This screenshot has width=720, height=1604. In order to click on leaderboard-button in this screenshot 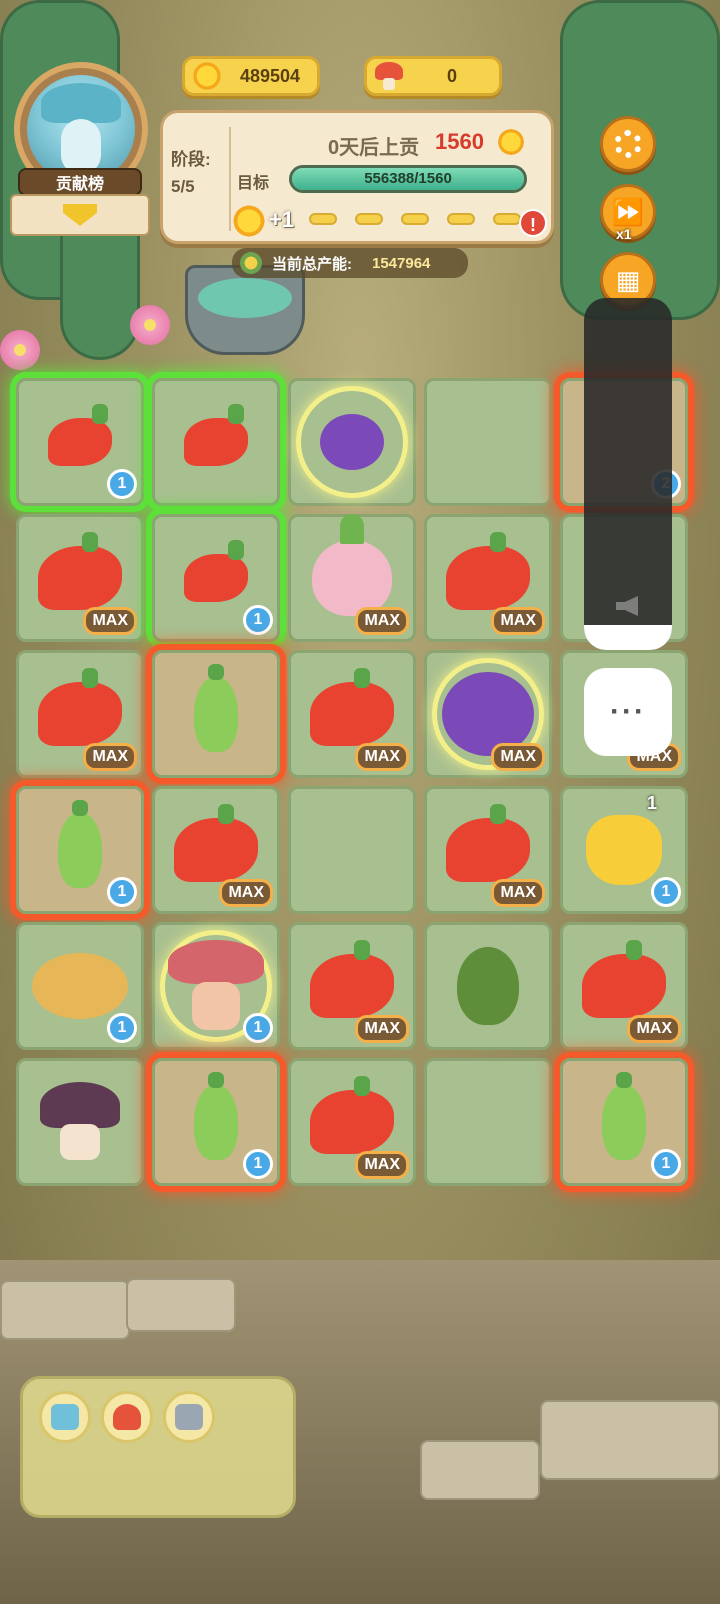, I will do `click(80, 215)`.